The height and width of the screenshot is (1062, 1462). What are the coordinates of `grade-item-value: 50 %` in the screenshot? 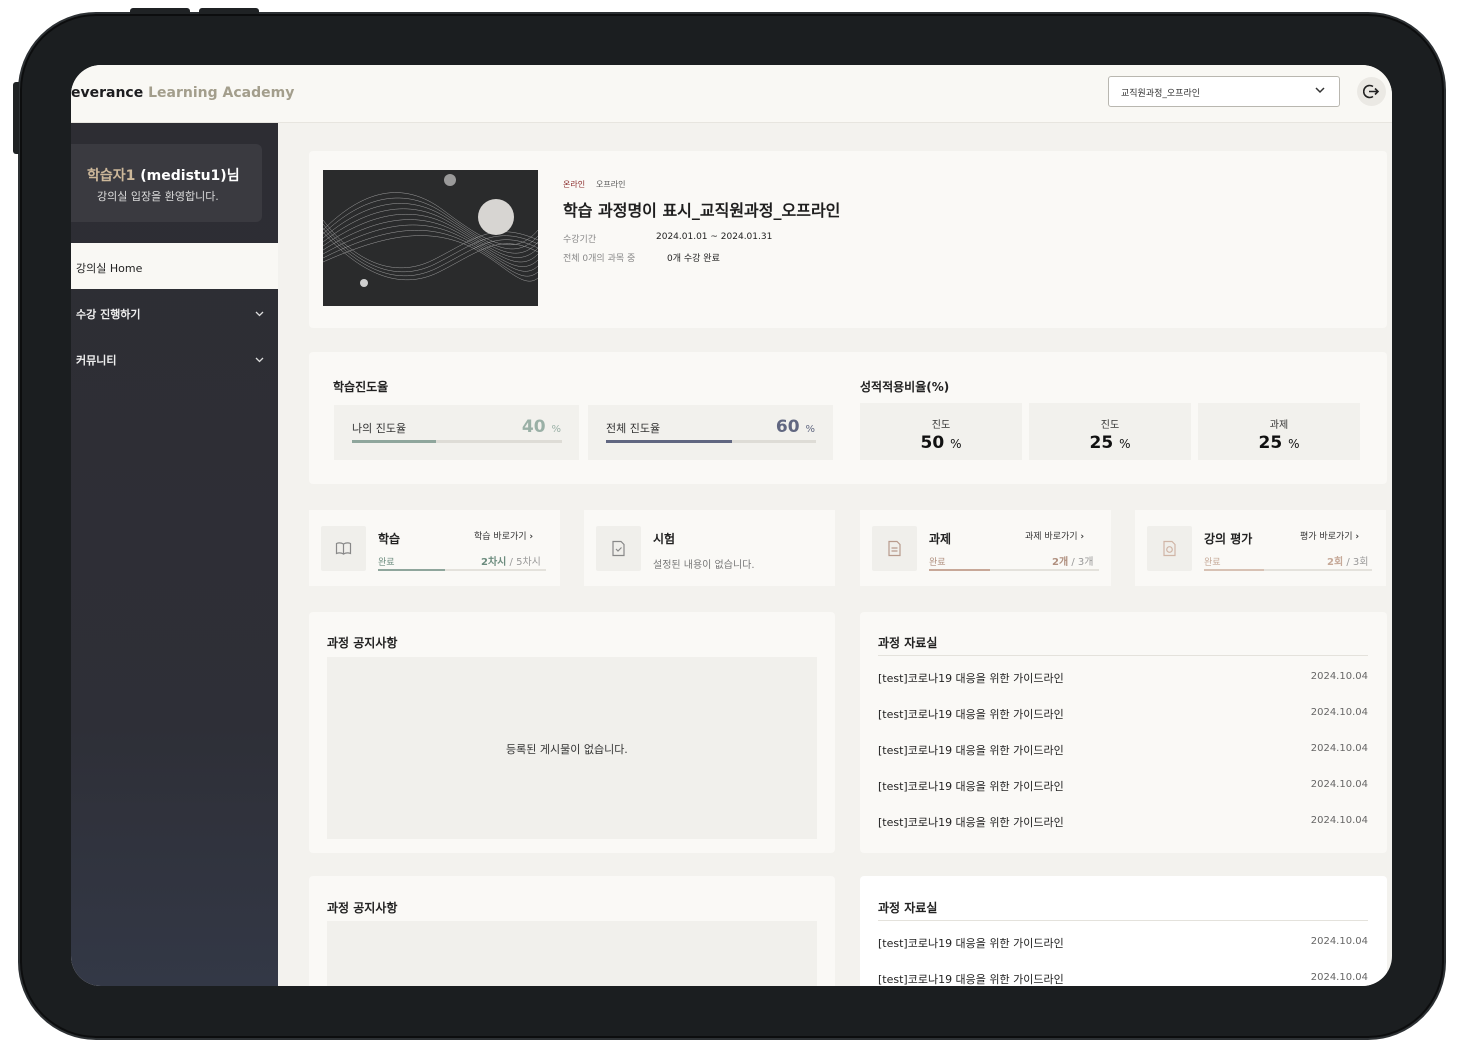 It's located at (941, 443).